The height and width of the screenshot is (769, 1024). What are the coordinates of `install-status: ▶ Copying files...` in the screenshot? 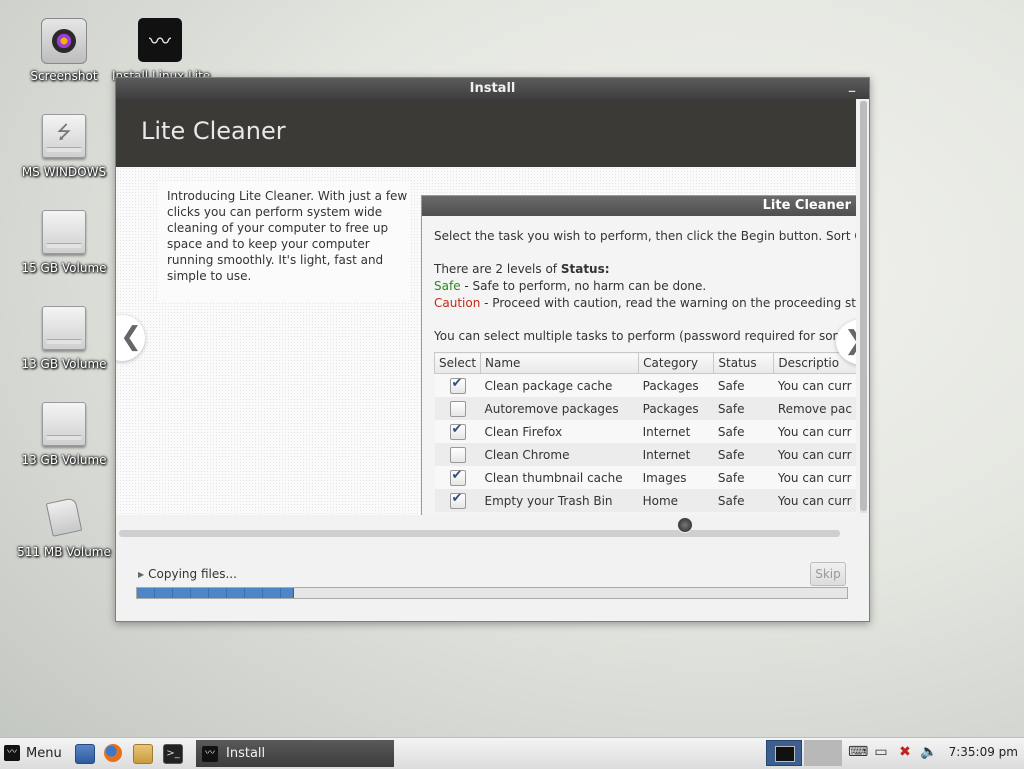 It's located at (187, 574).